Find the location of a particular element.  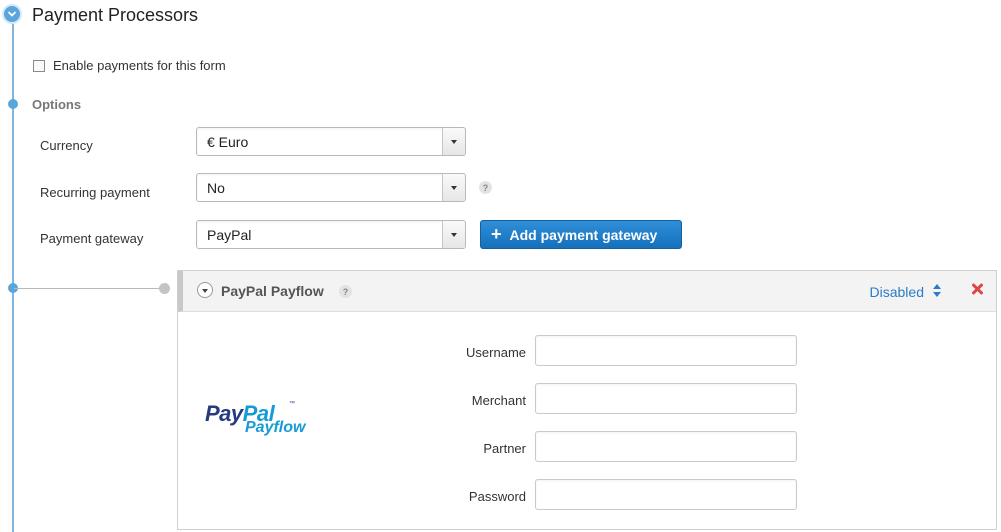

partner-input is located at coordinates (666, 446).